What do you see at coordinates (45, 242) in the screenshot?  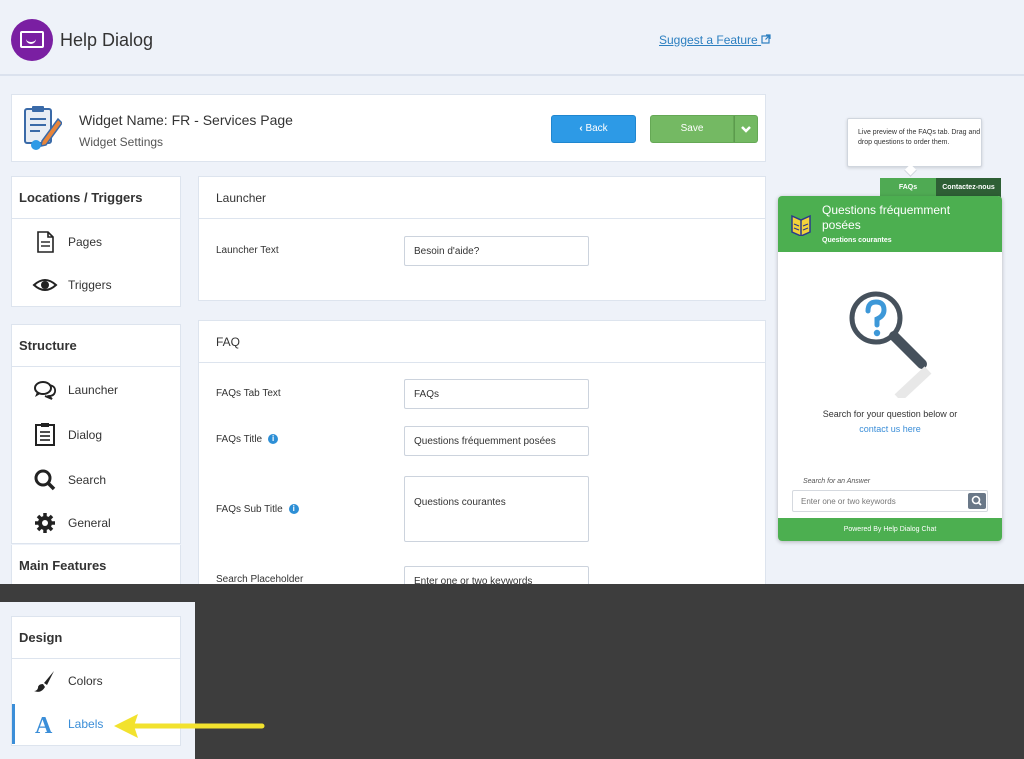 I see `document-icon` at bounding box center [45, 242].